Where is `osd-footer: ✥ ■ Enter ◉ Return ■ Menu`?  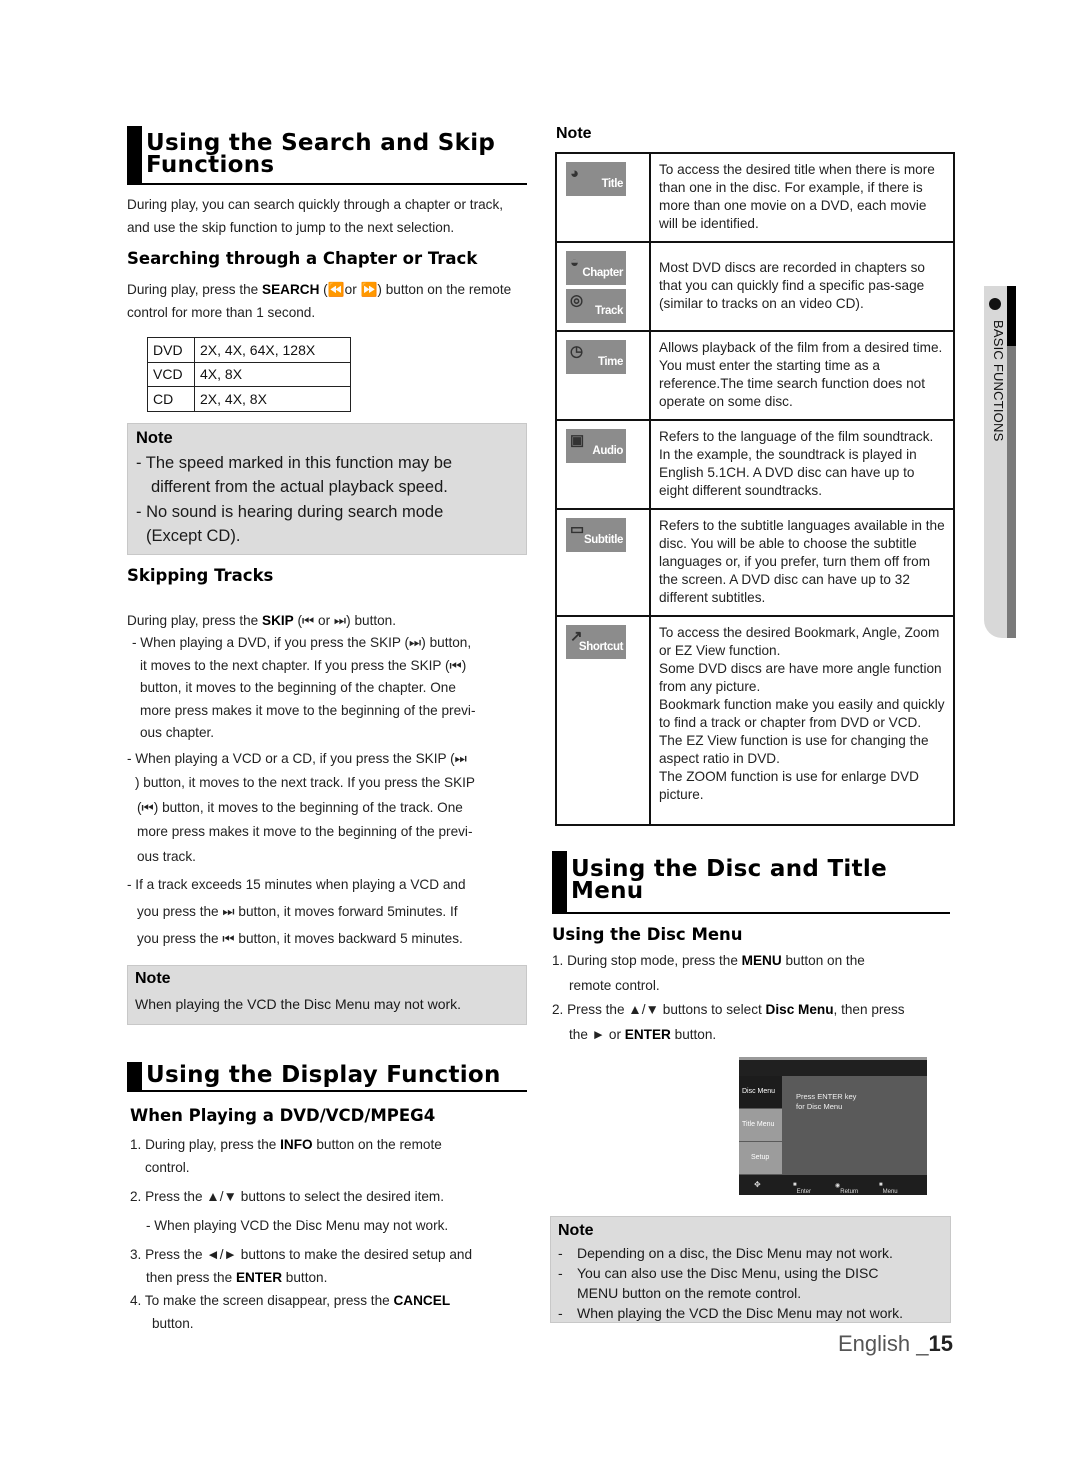
osd-footer: ✥ ■ Enter ◉ Return ■ Menu is located at coordinates (833, 1185).